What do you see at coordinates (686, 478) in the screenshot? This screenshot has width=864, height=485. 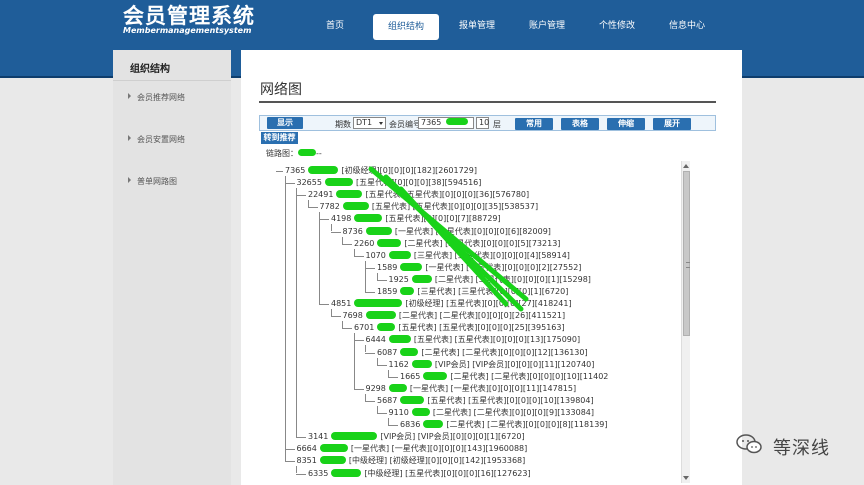 I see `scroll-down-icon` at bounding box center [686, 478].